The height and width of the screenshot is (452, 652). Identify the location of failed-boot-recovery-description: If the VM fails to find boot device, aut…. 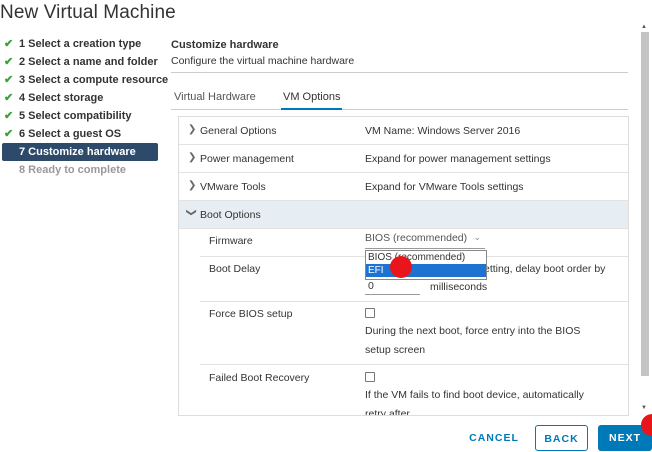
(474, 402).